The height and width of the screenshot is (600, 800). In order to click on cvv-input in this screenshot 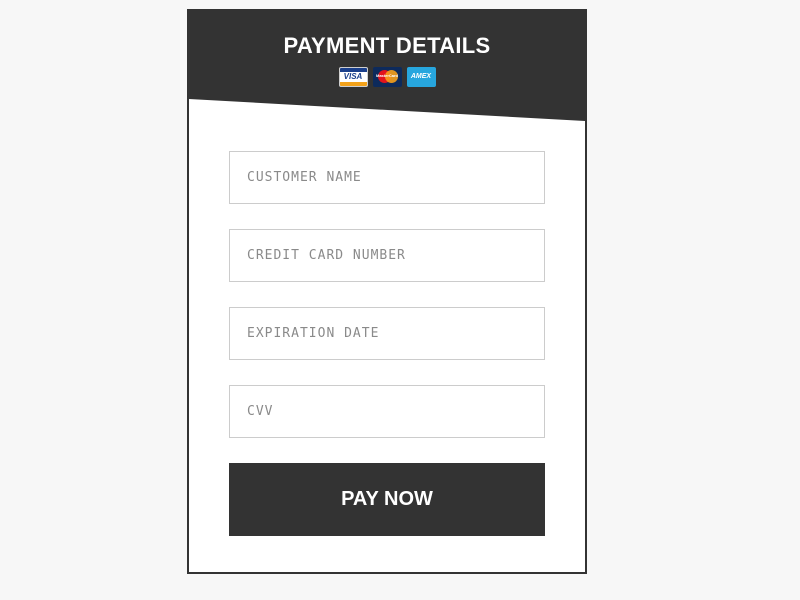, I will do `click(387, 411)`.